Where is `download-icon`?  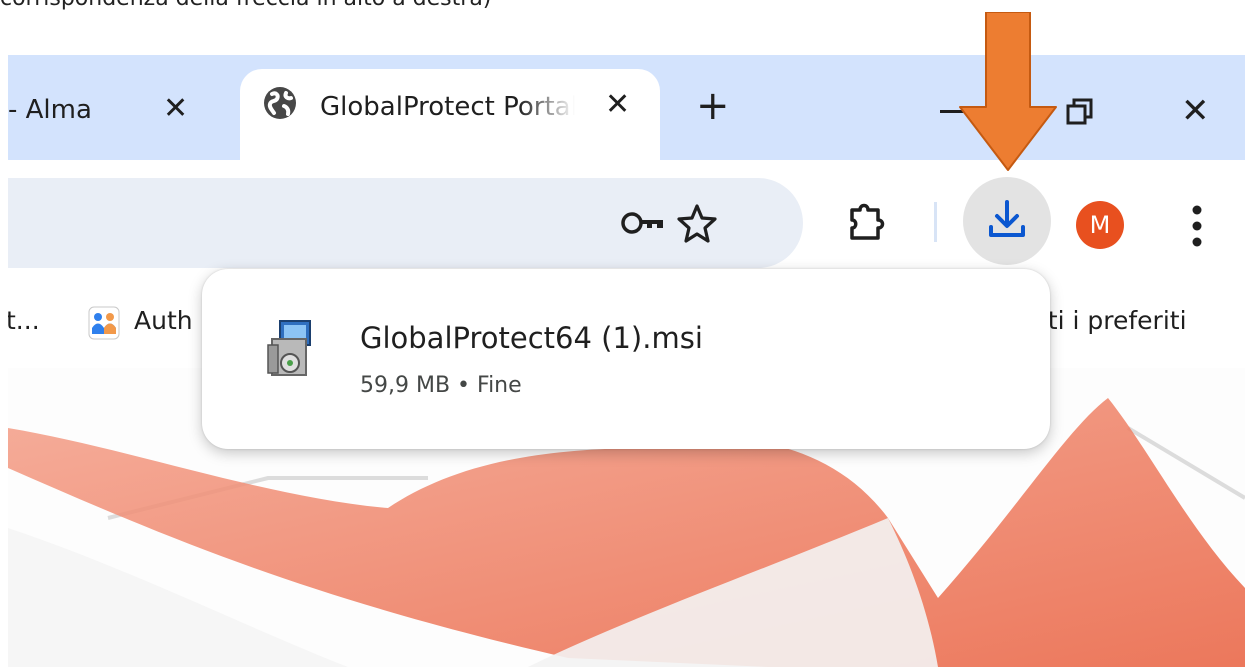
download-icon is located at coordinates (1007, 218).